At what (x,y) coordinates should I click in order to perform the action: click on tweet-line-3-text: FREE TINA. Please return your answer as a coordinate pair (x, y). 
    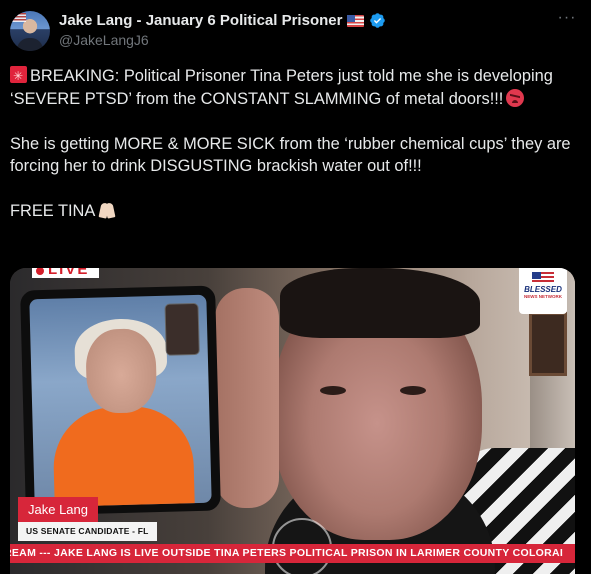
    Looking at the image, I should click on (53, 211).